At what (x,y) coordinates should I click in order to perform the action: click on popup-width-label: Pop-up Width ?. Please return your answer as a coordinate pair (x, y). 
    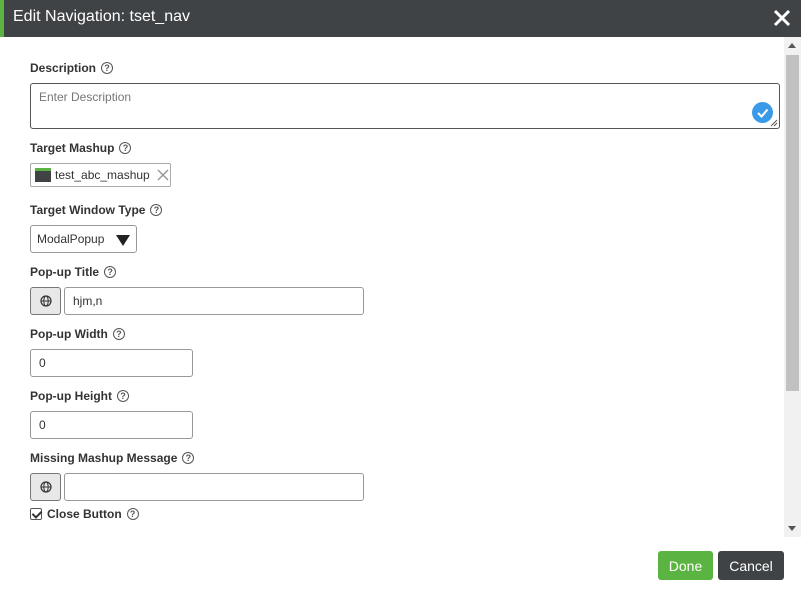
    Looking at the image, I should click on (77, 334).